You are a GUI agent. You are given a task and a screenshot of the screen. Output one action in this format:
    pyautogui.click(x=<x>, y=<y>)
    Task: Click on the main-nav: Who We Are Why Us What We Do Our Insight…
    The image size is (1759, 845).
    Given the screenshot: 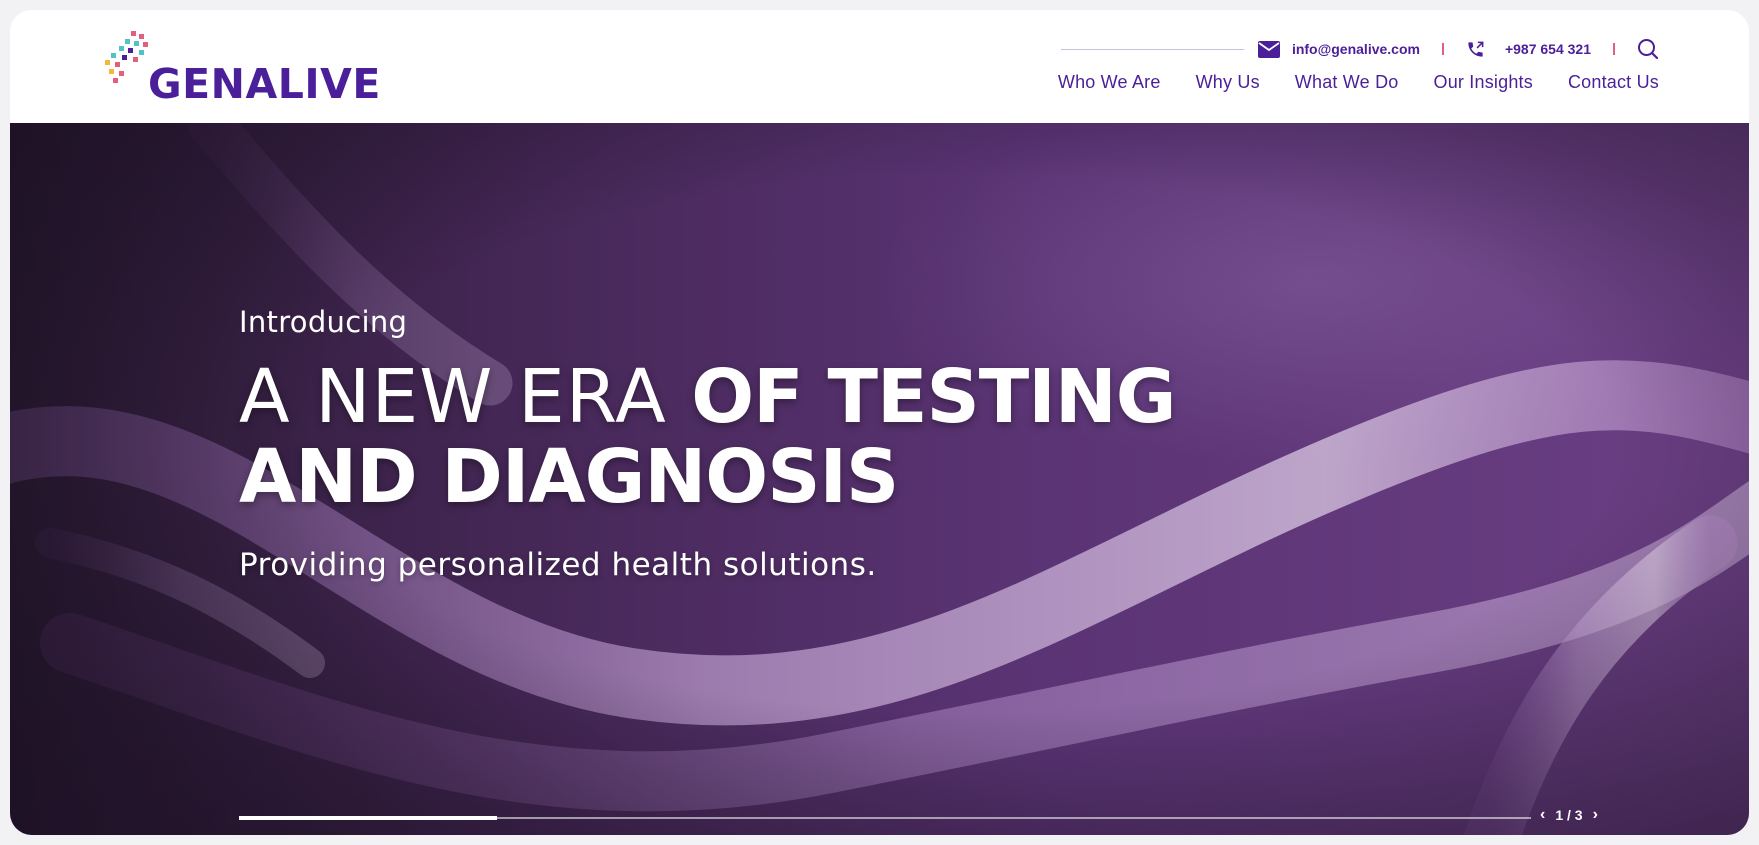 What is the action you would take?
    pyautogui.click(x=1358, y=82)
    